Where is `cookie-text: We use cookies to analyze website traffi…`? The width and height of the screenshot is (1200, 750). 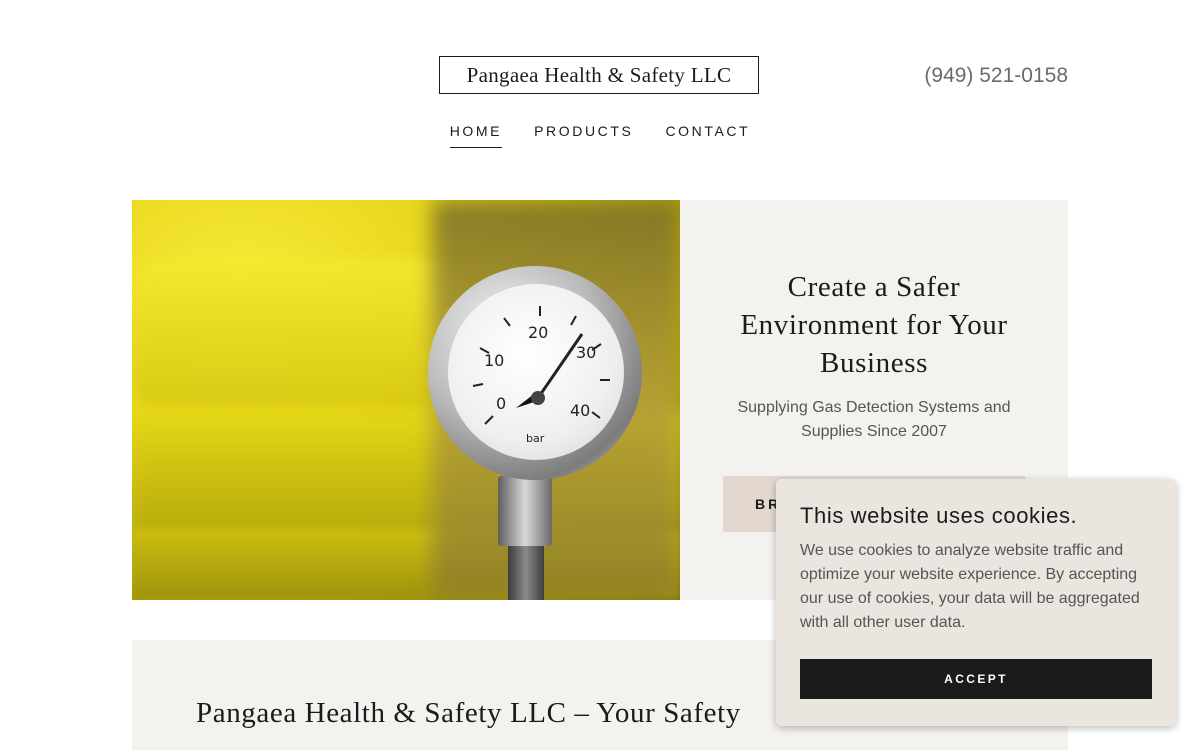
cookie-text: We use cookies to analyze website traffi… is located at coordinates (970, 586).